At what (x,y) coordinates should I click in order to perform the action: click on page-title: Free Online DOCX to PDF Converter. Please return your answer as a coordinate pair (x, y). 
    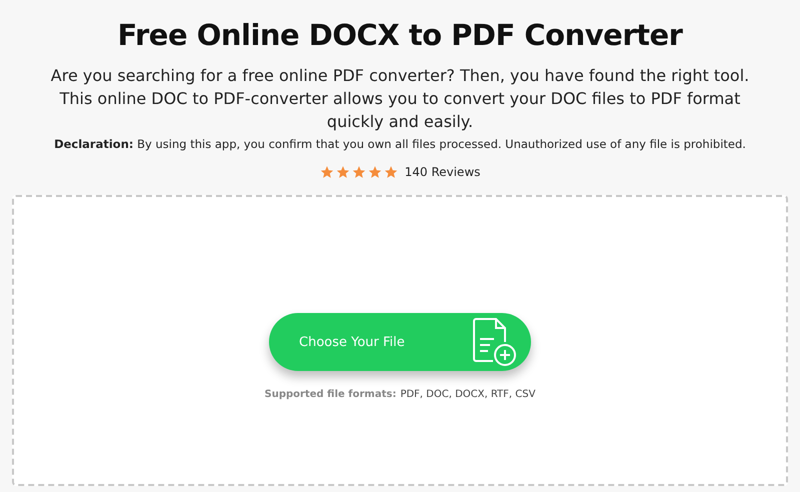
    Looking at the image, I should click on (400, 35).